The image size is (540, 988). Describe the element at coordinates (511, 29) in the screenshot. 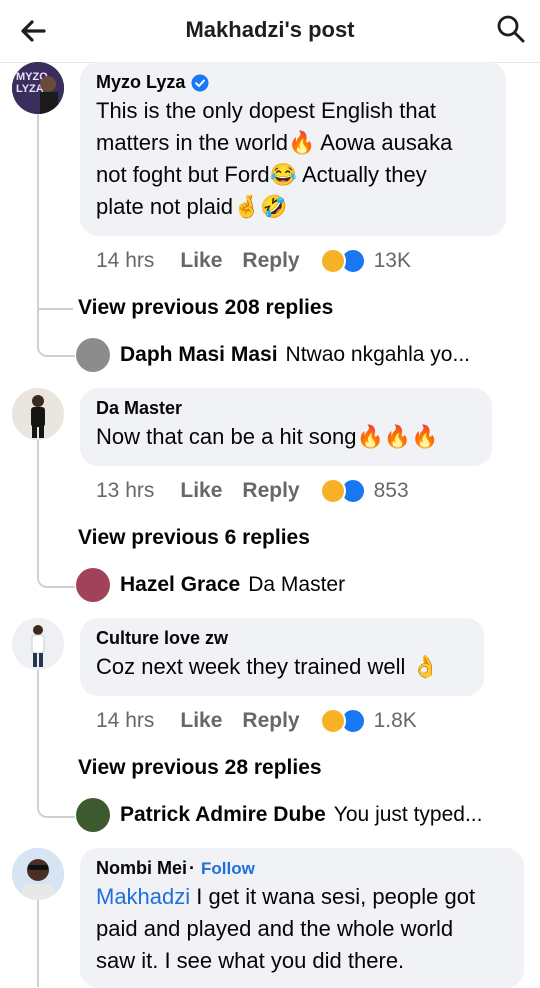

I see `search-icon` at that location.